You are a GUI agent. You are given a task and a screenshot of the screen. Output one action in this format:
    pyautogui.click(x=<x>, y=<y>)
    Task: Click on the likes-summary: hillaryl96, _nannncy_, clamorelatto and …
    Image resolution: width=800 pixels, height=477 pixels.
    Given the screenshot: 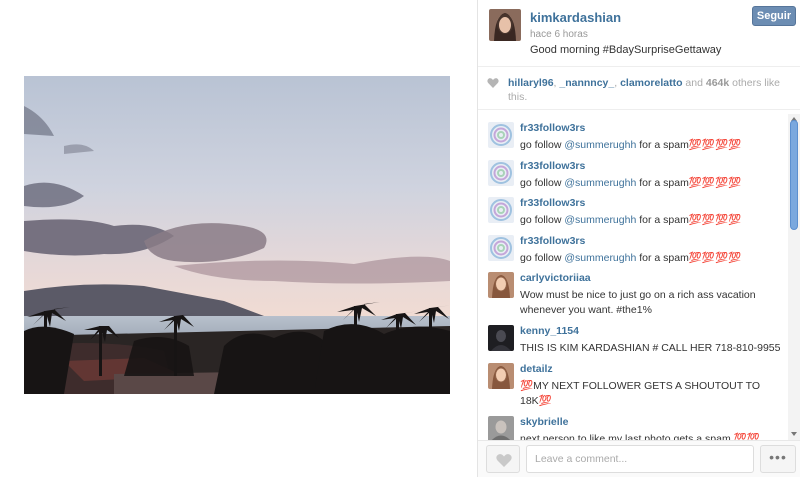 What is the action you would take?
    pyautogui.click(x=639, y=88)
    